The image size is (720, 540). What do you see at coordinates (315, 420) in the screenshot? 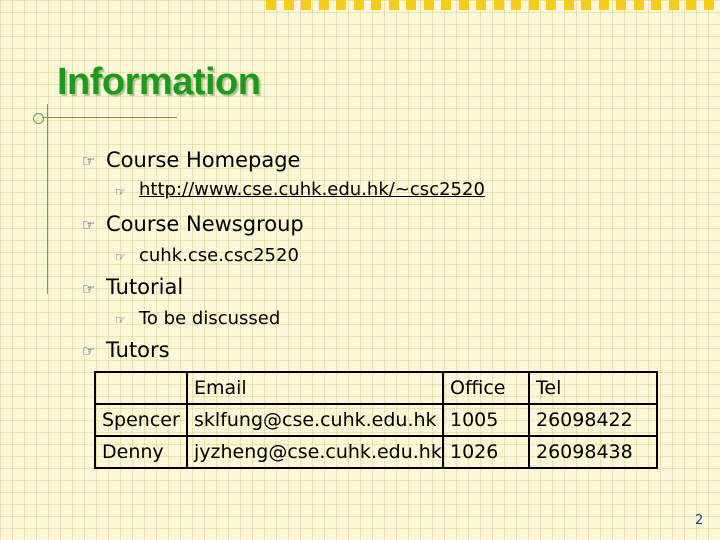
I see `tutor-email: sklfung@cse.cuhk.edu.hk` at bounding box center [315, 420].